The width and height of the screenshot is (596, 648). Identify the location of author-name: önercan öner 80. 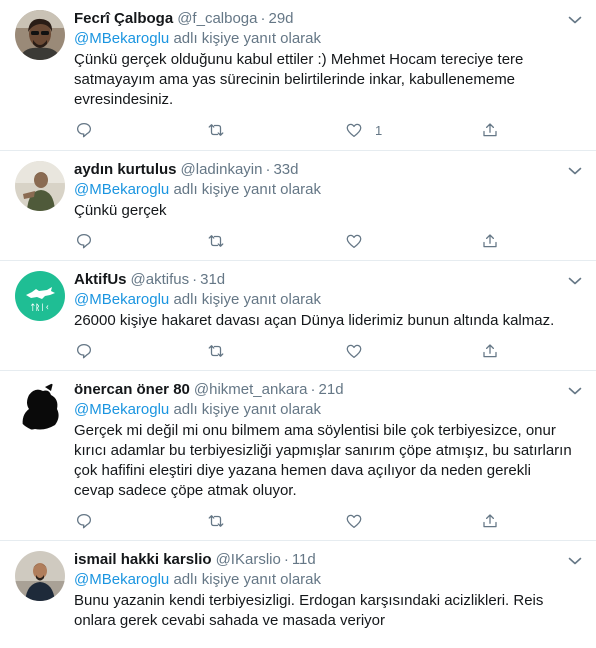
(132, 389).